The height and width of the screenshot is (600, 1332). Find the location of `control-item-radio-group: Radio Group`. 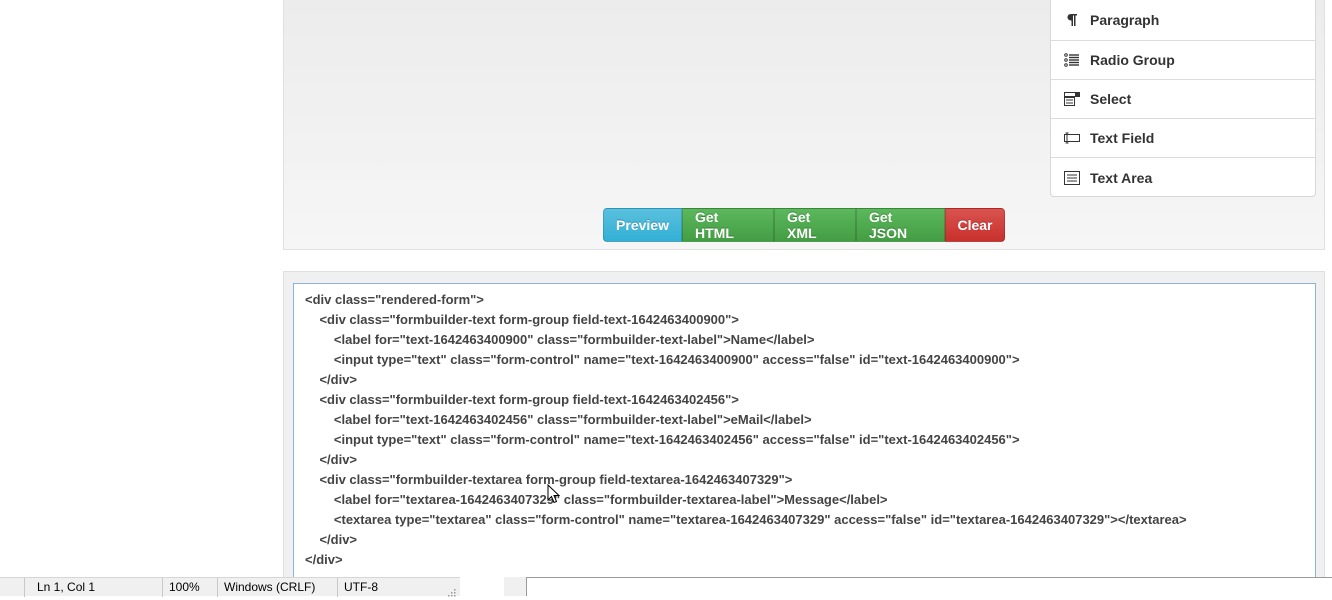

control-item-radio-group: Radio Group is located at coordinates (1183, 60).